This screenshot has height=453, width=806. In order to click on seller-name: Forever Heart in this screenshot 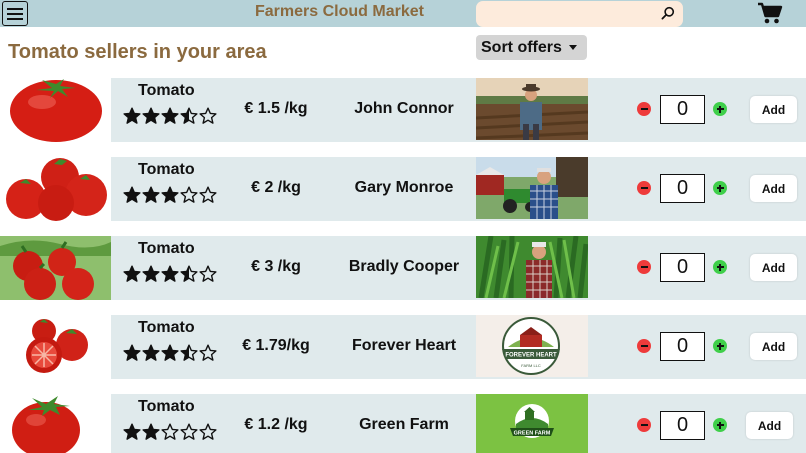, I will do `click(404, 346)`.